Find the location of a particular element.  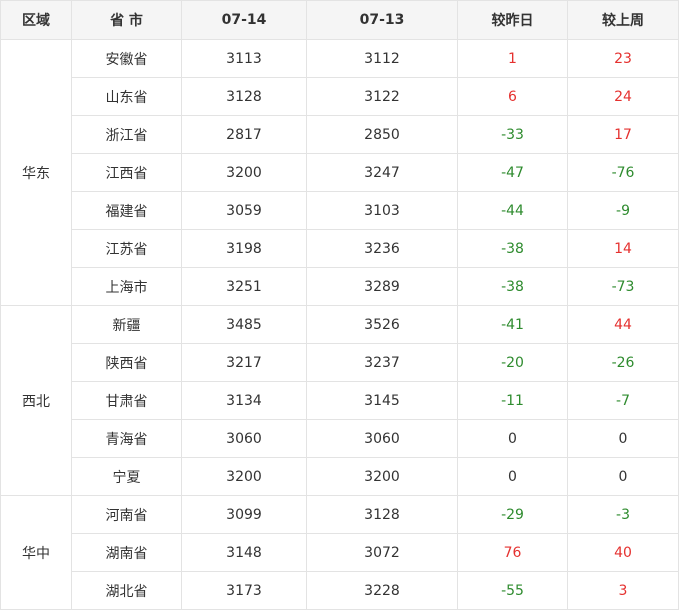

price-0713-cell: 3112 is located at coordinates (382, 58).